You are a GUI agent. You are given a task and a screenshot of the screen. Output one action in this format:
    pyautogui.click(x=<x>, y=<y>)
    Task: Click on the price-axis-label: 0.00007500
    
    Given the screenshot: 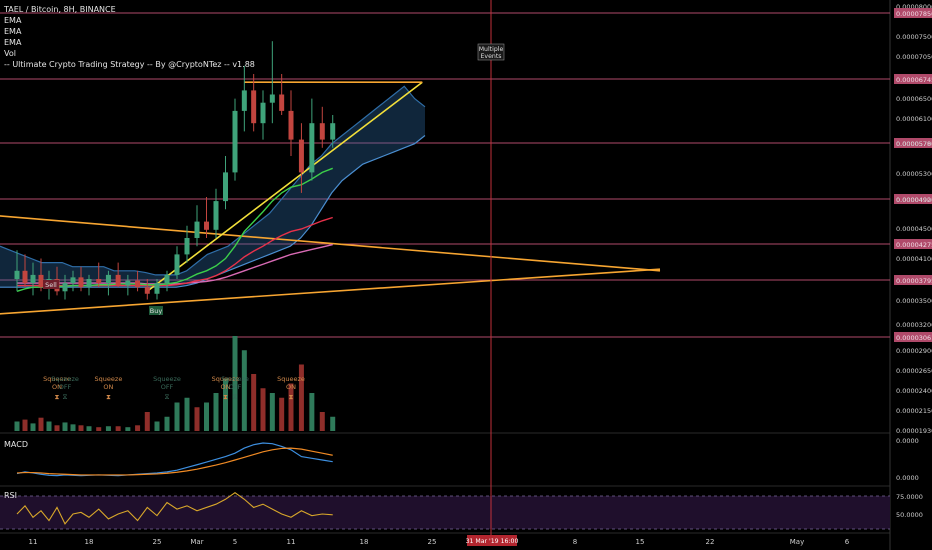 What is the action you would take?
    pyautogui.click(x=914, y=37)
    